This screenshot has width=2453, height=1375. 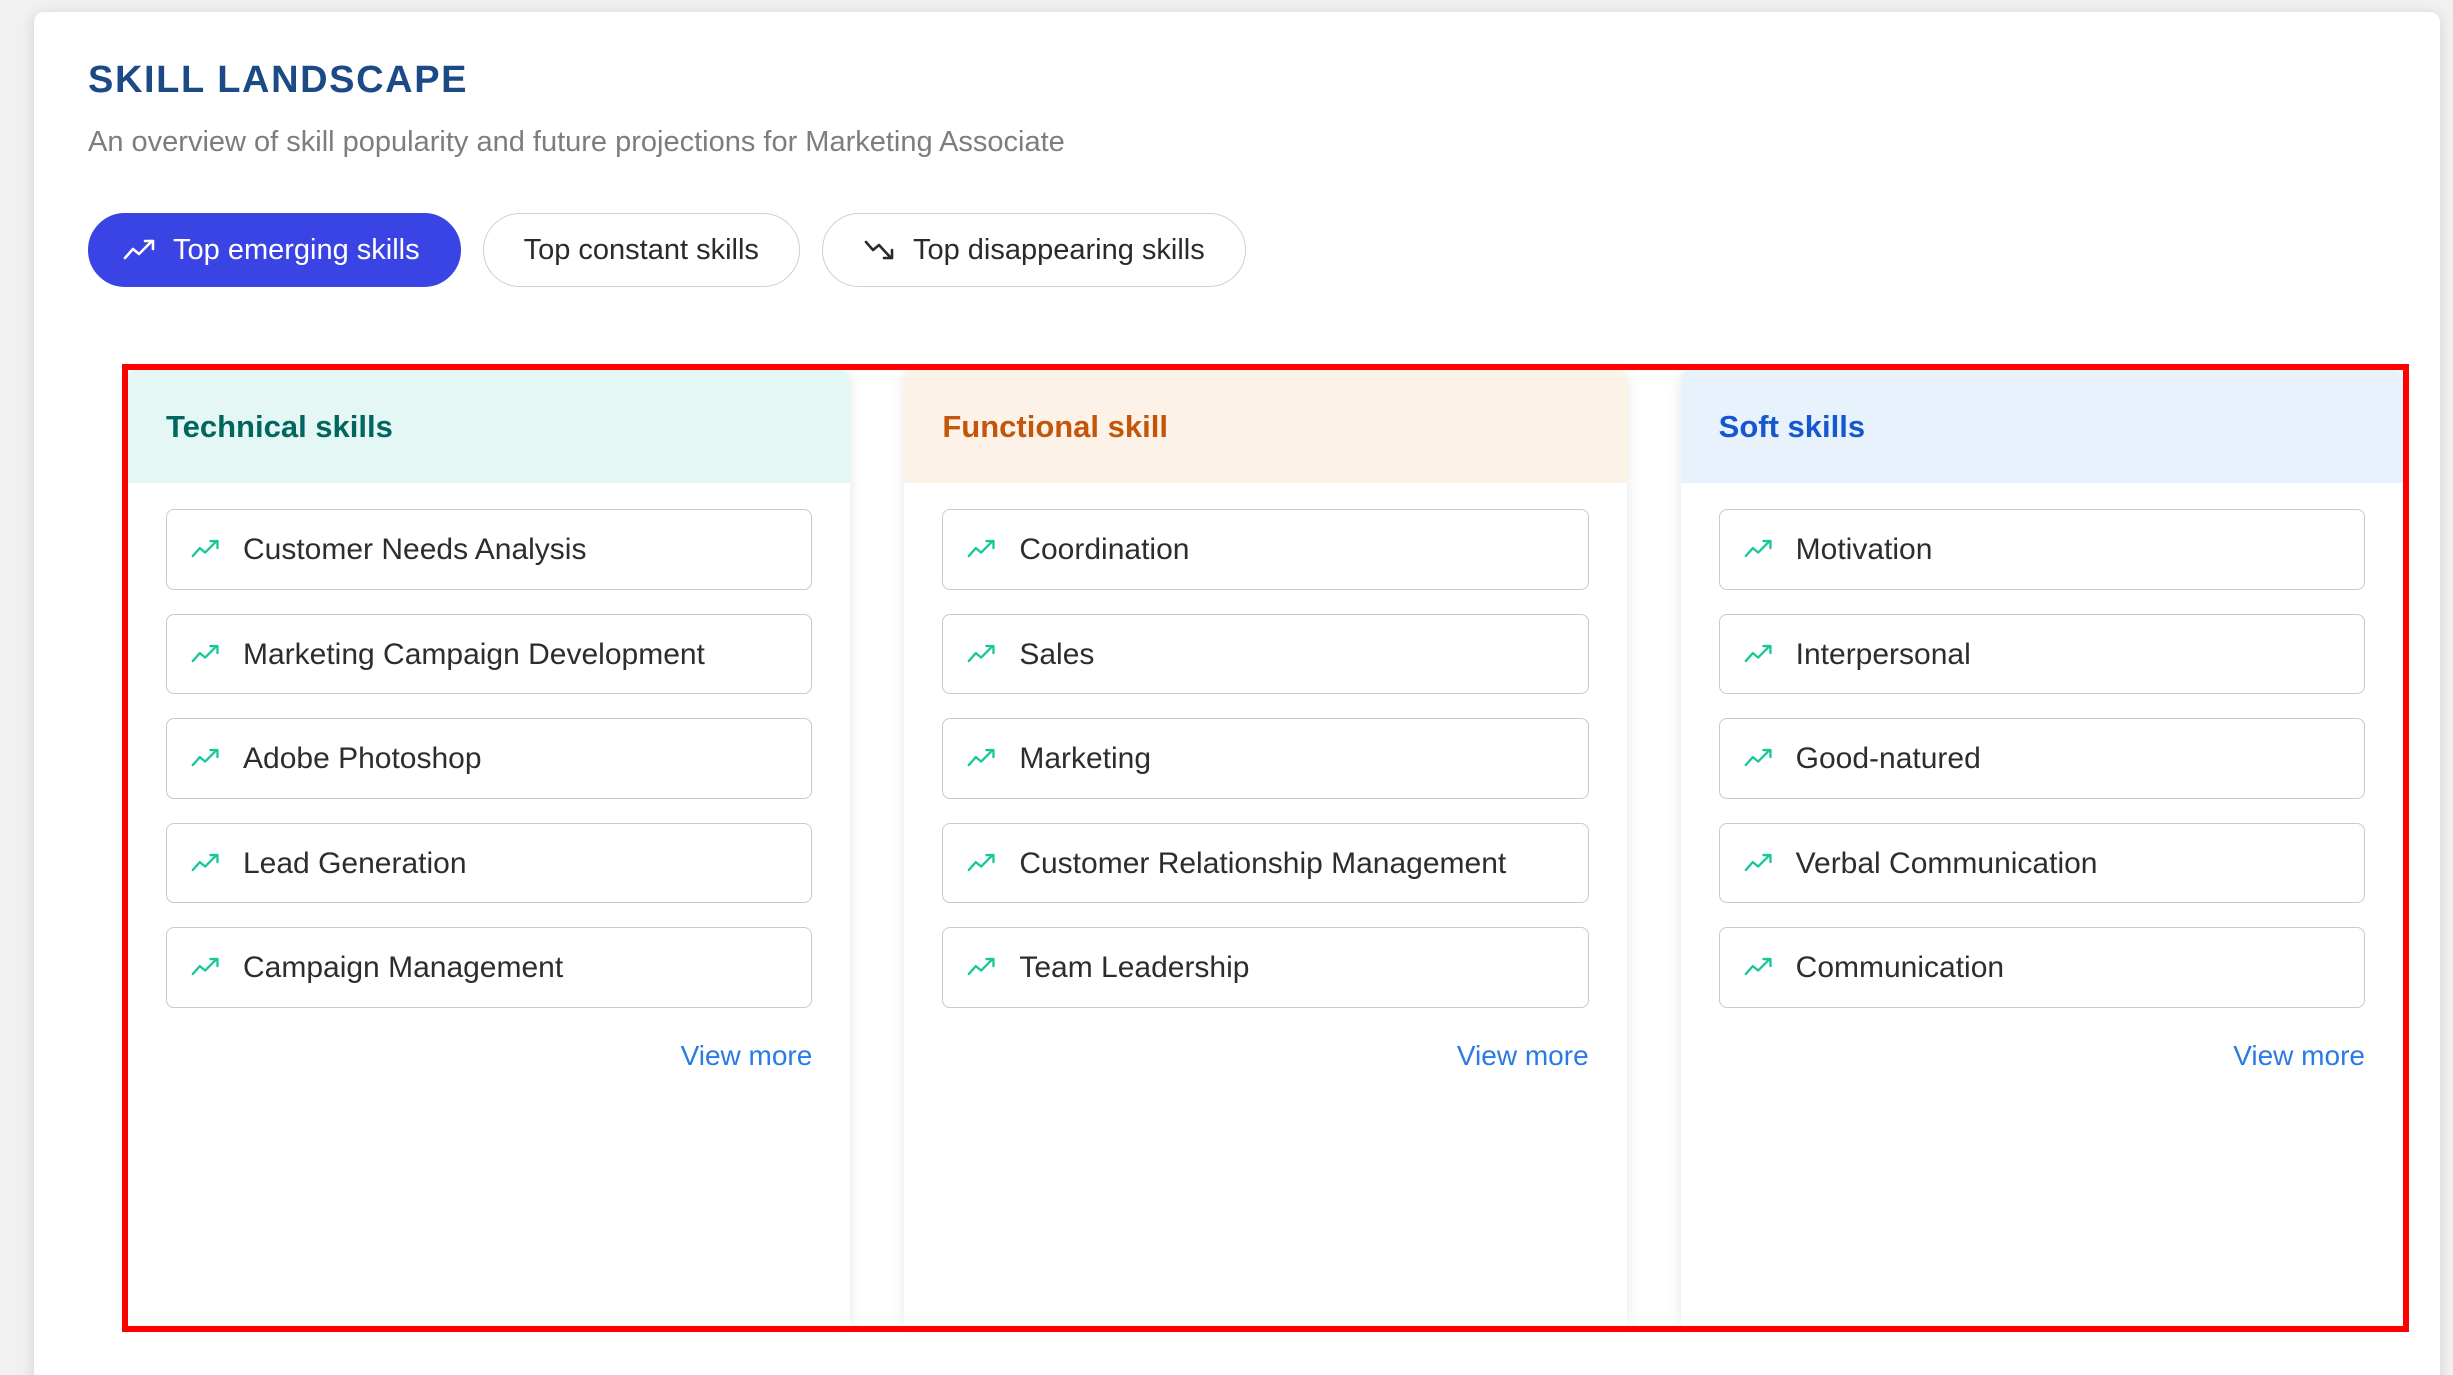 I want to click on tab-top-constant-skills: Top constant skills, so click(x=641, y=250).